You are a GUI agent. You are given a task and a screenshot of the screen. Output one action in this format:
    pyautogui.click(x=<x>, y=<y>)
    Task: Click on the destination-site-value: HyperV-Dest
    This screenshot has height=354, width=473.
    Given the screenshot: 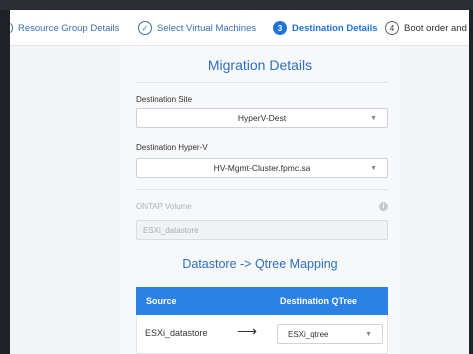 What is the action you would take?
    pyautogui.click(x=262, y=118)
    